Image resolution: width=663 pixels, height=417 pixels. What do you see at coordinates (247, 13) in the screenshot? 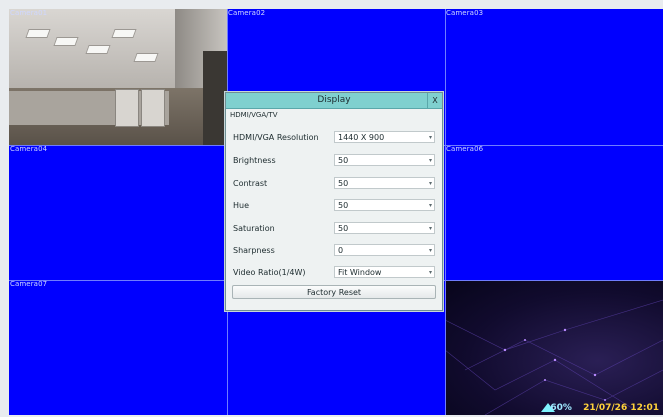
I see `camera-label-02: Camera02` at bounding box center [247, 13].